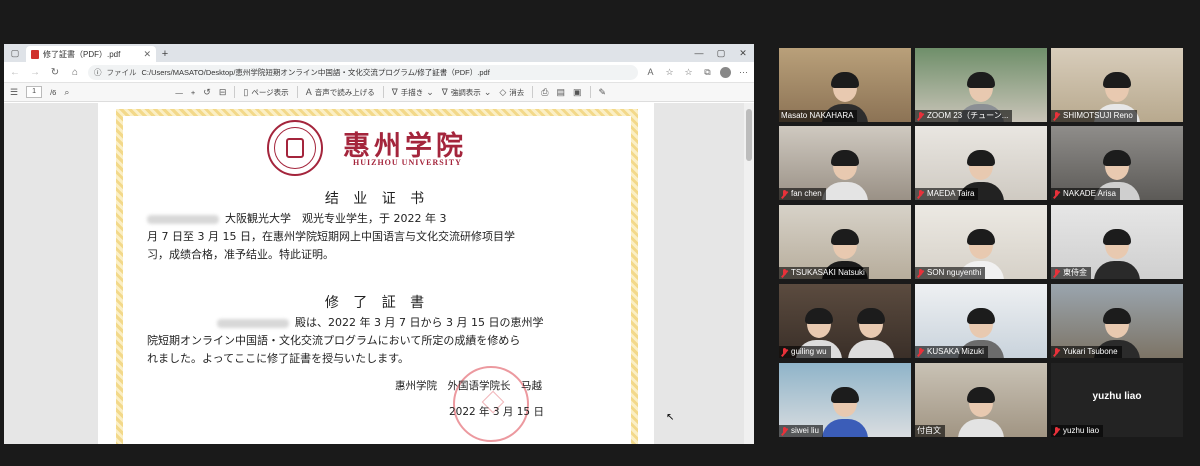  Describe the element at coordinates (121, 72) in the screenshot. I see `url-scheme: ファイル` at that location.